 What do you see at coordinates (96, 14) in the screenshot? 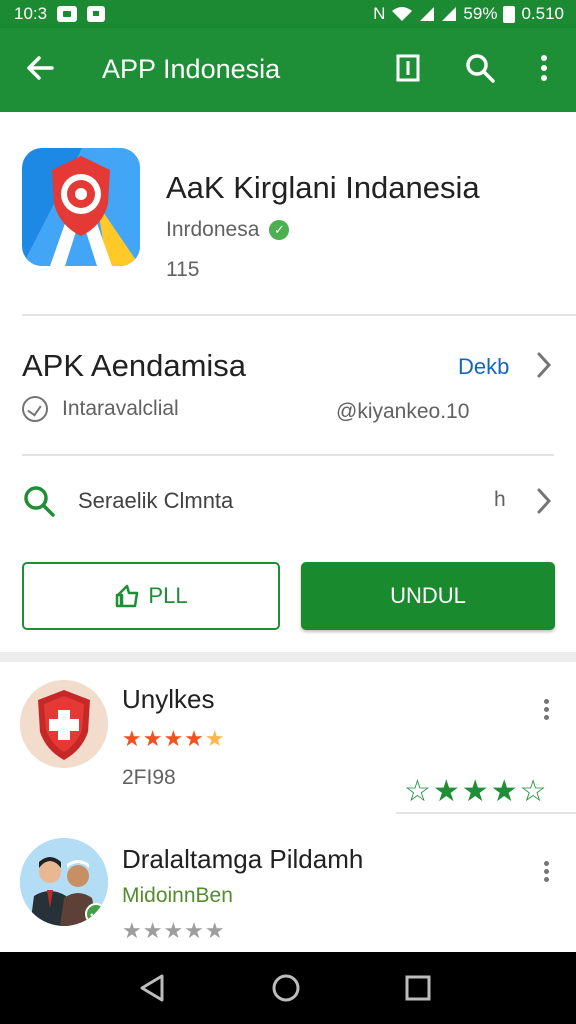
I see `message-icon` at bounding box center [96, 14].